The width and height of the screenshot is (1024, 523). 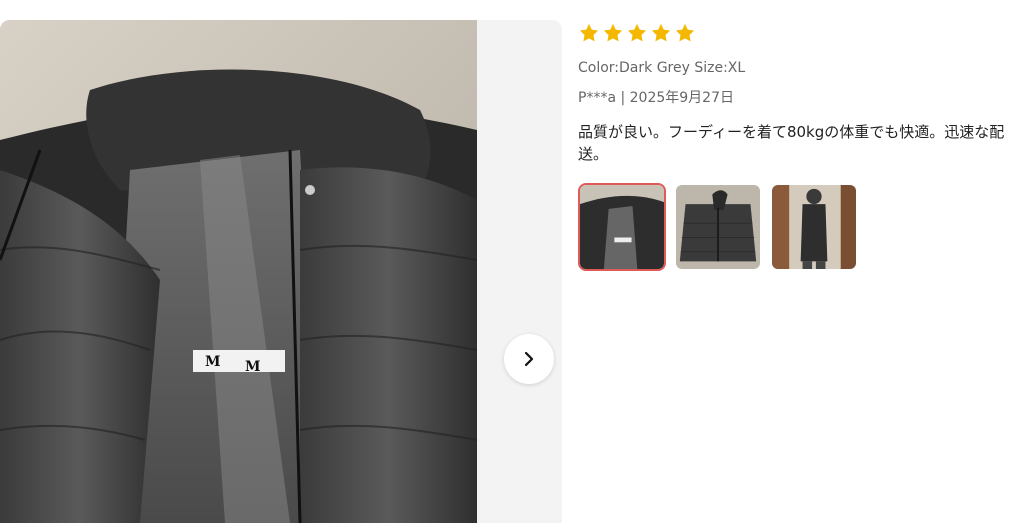 I want to click on size-label-m2: M, so click(x=253, y=367).